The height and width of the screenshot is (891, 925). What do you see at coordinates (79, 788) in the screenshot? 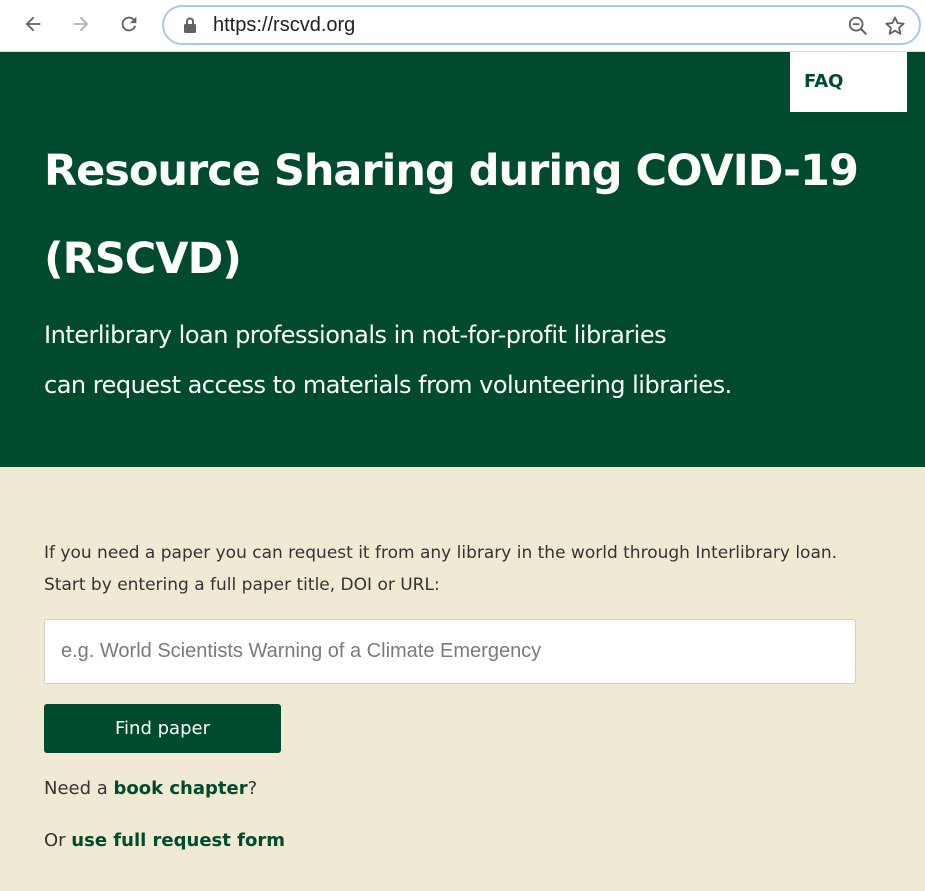
I see `book-prefix: Need a` at bounding box center [79, 788].